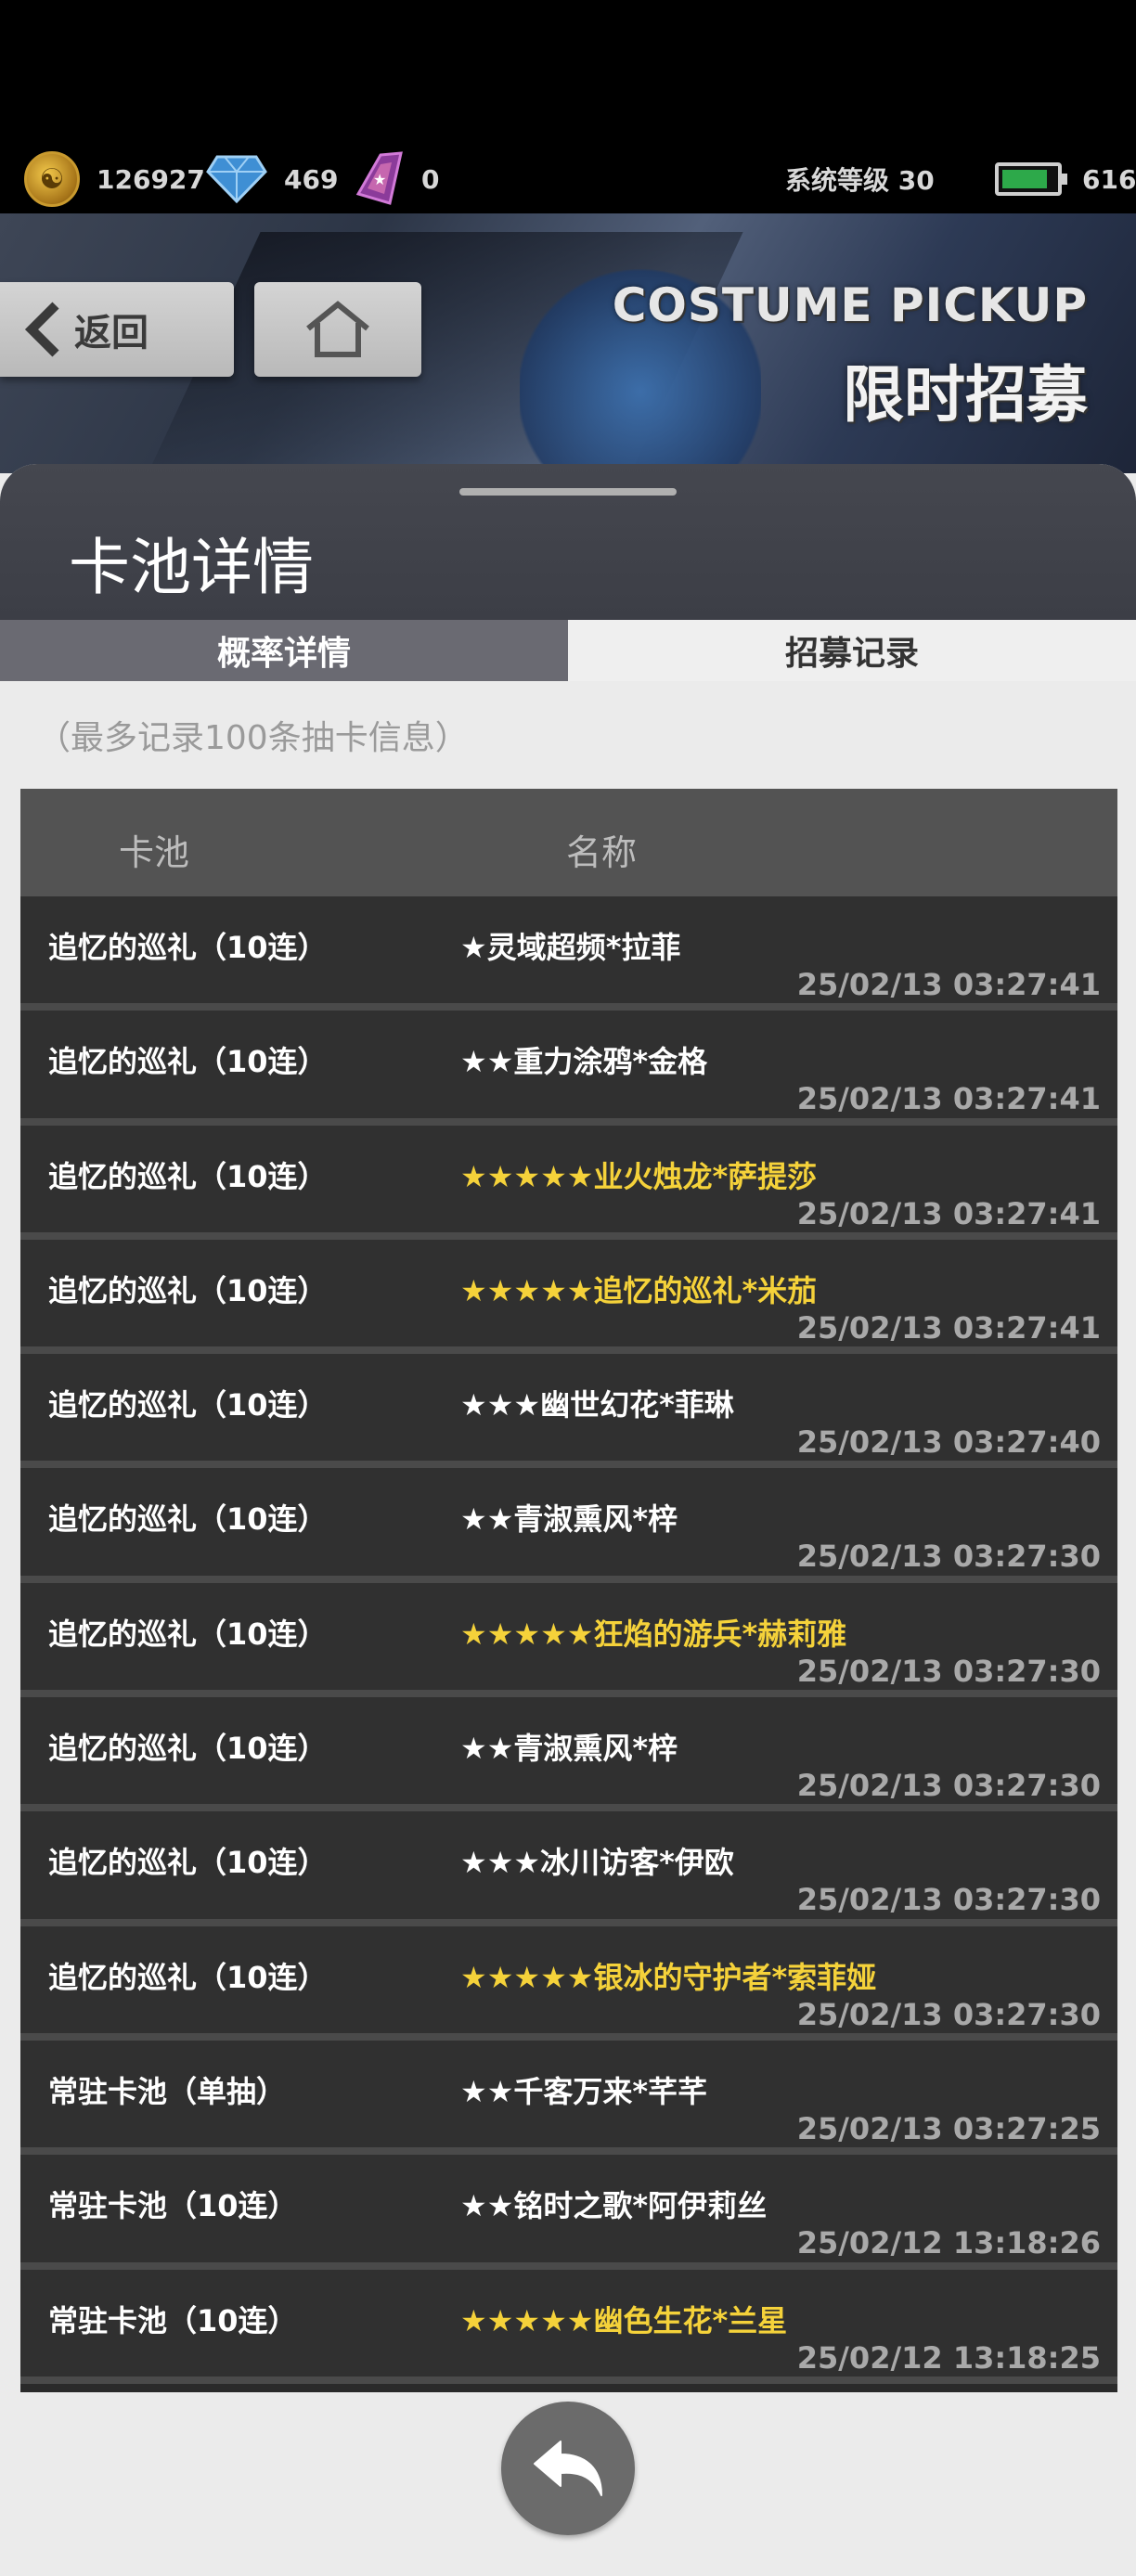  Describe the element at coordinates (948, 1442) in the screenshot. I see `row-timestamp: 25/02/13 03:27:40` at that location.